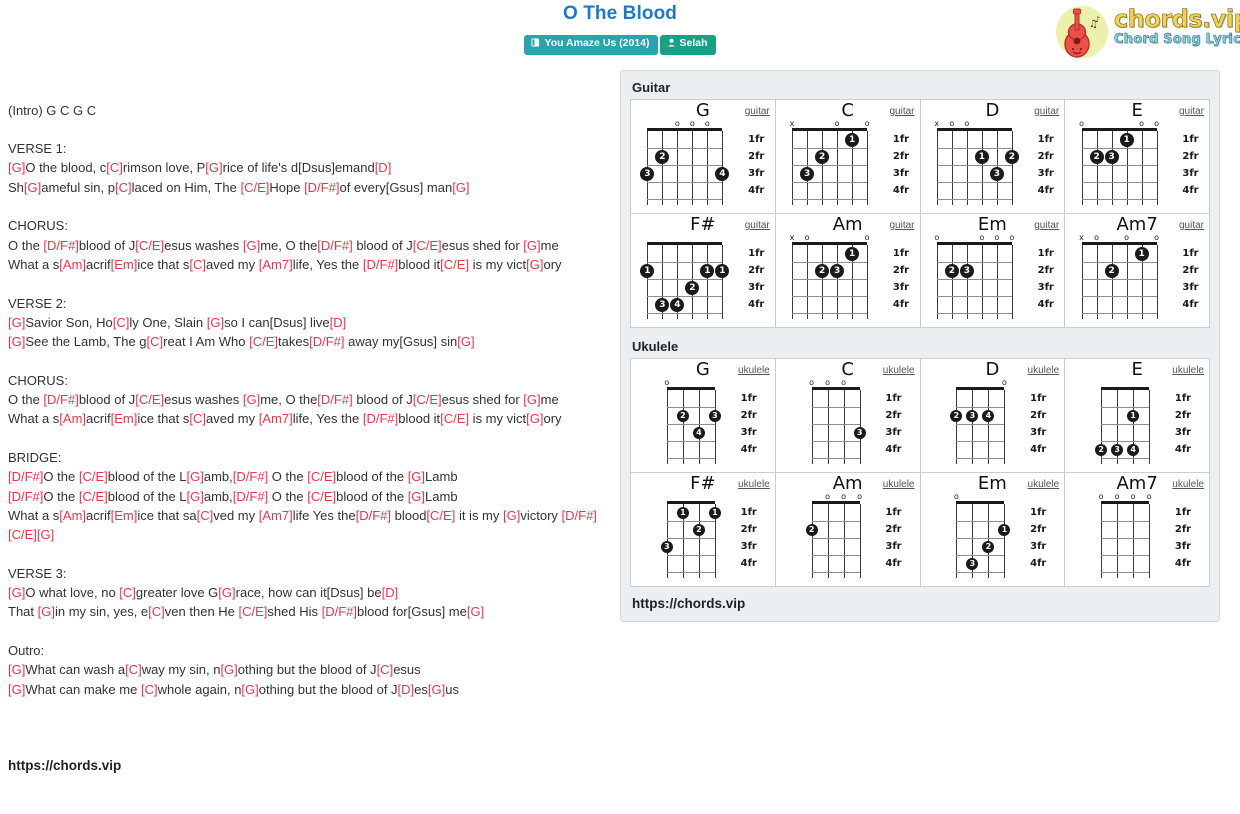 The height and width of the screenshot is (814, 1240). Describe the element at coordinates (1137, 529) in the screenshot. I see `chord-cell: Am7 ukulele o o o o 1fr 2fr 3fr 4fr` at that location.